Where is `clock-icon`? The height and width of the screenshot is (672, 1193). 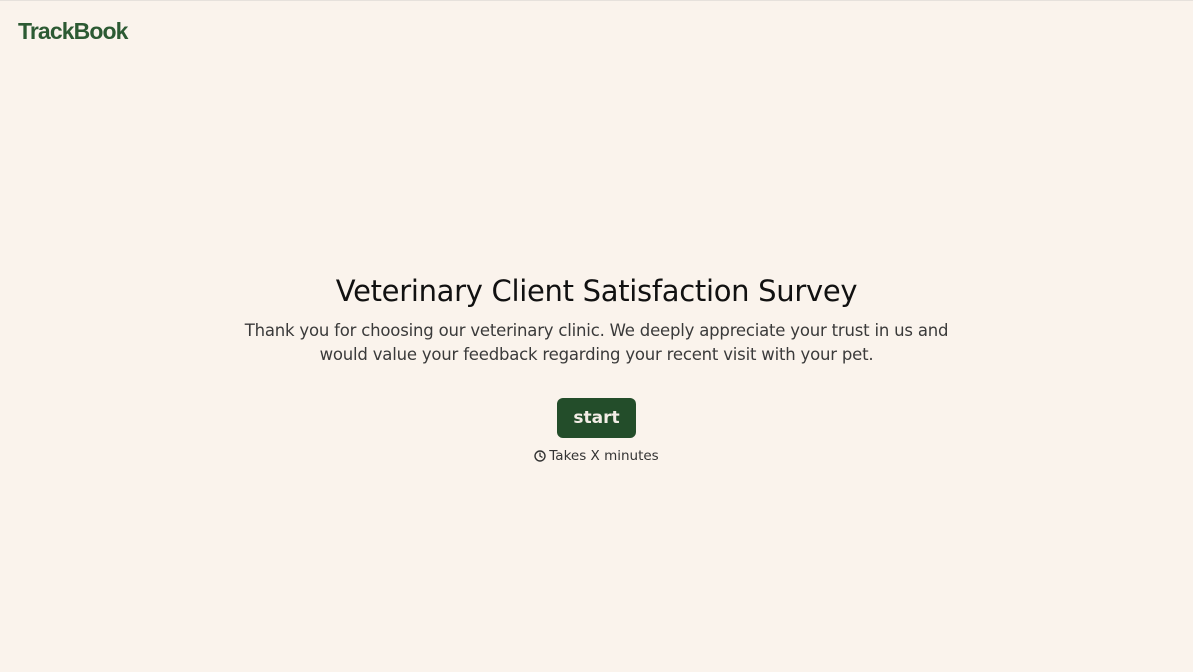
clock-icon is located at coordinates (540, 456).